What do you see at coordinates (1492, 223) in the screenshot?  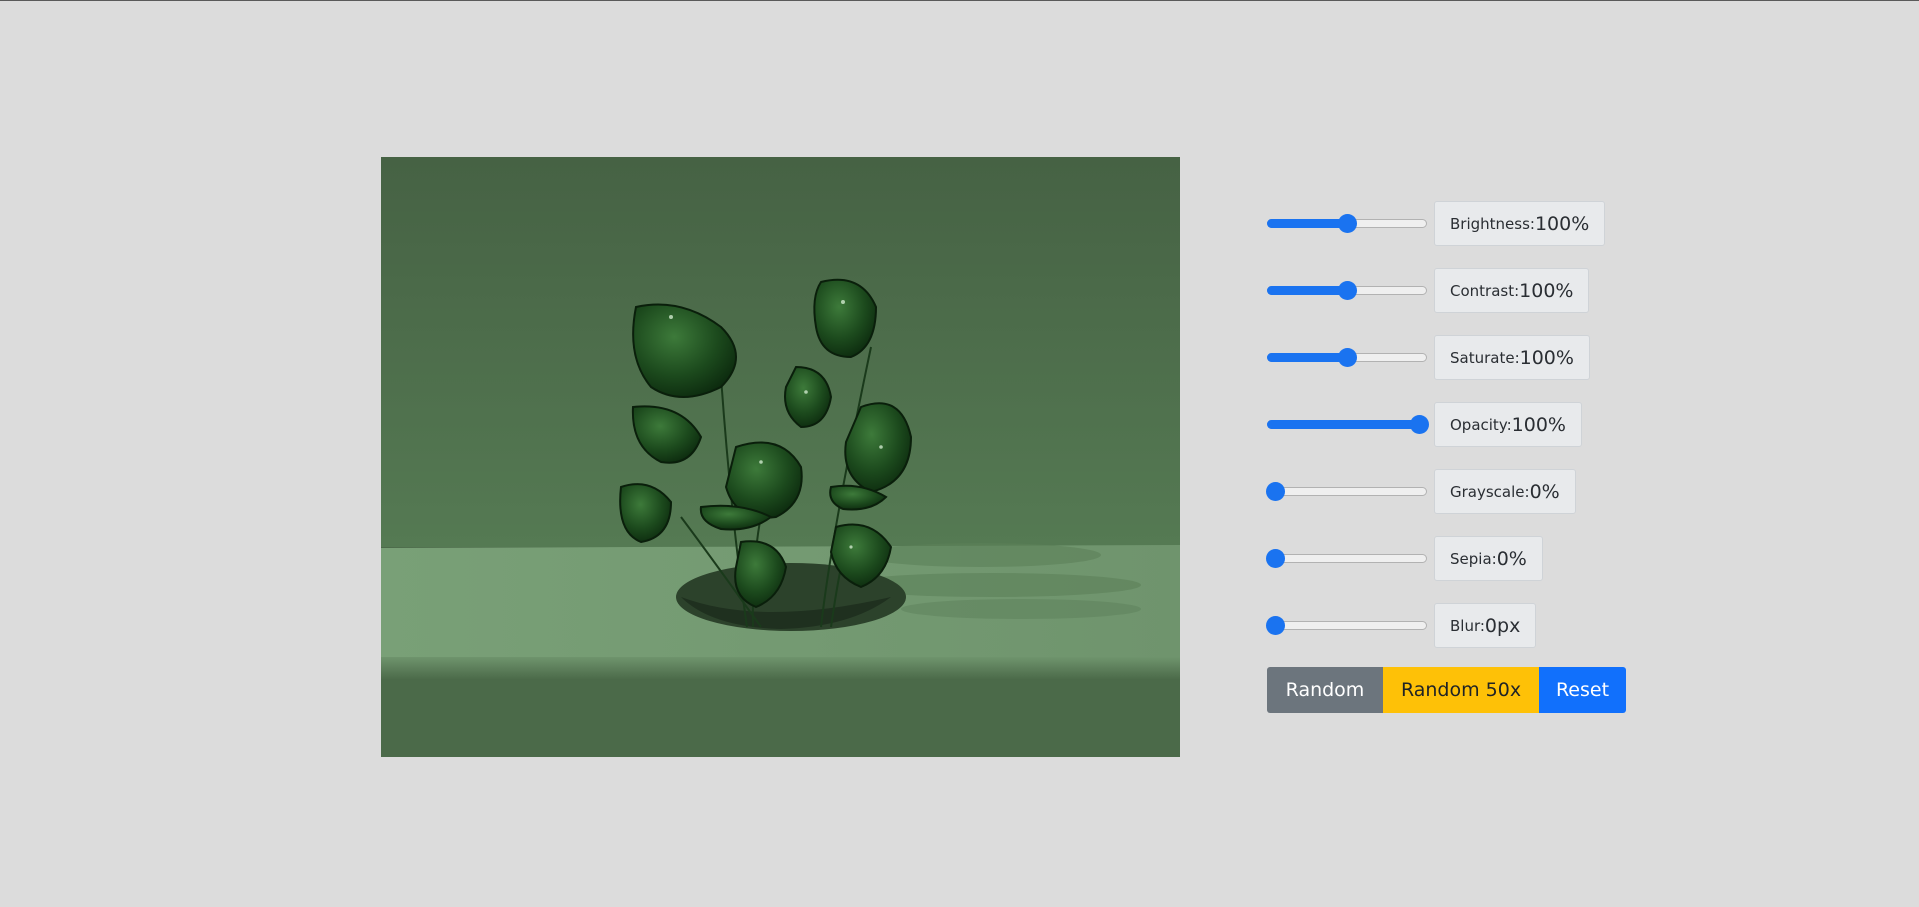 I see `brightness-label: Brightness:` at bounding box center [1492, 223].